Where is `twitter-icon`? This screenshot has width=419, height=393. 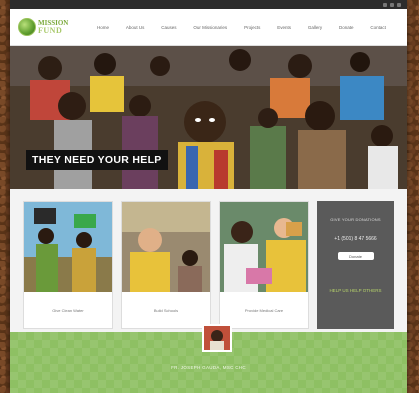
twitter-icon is located at coordinates (392, 4).